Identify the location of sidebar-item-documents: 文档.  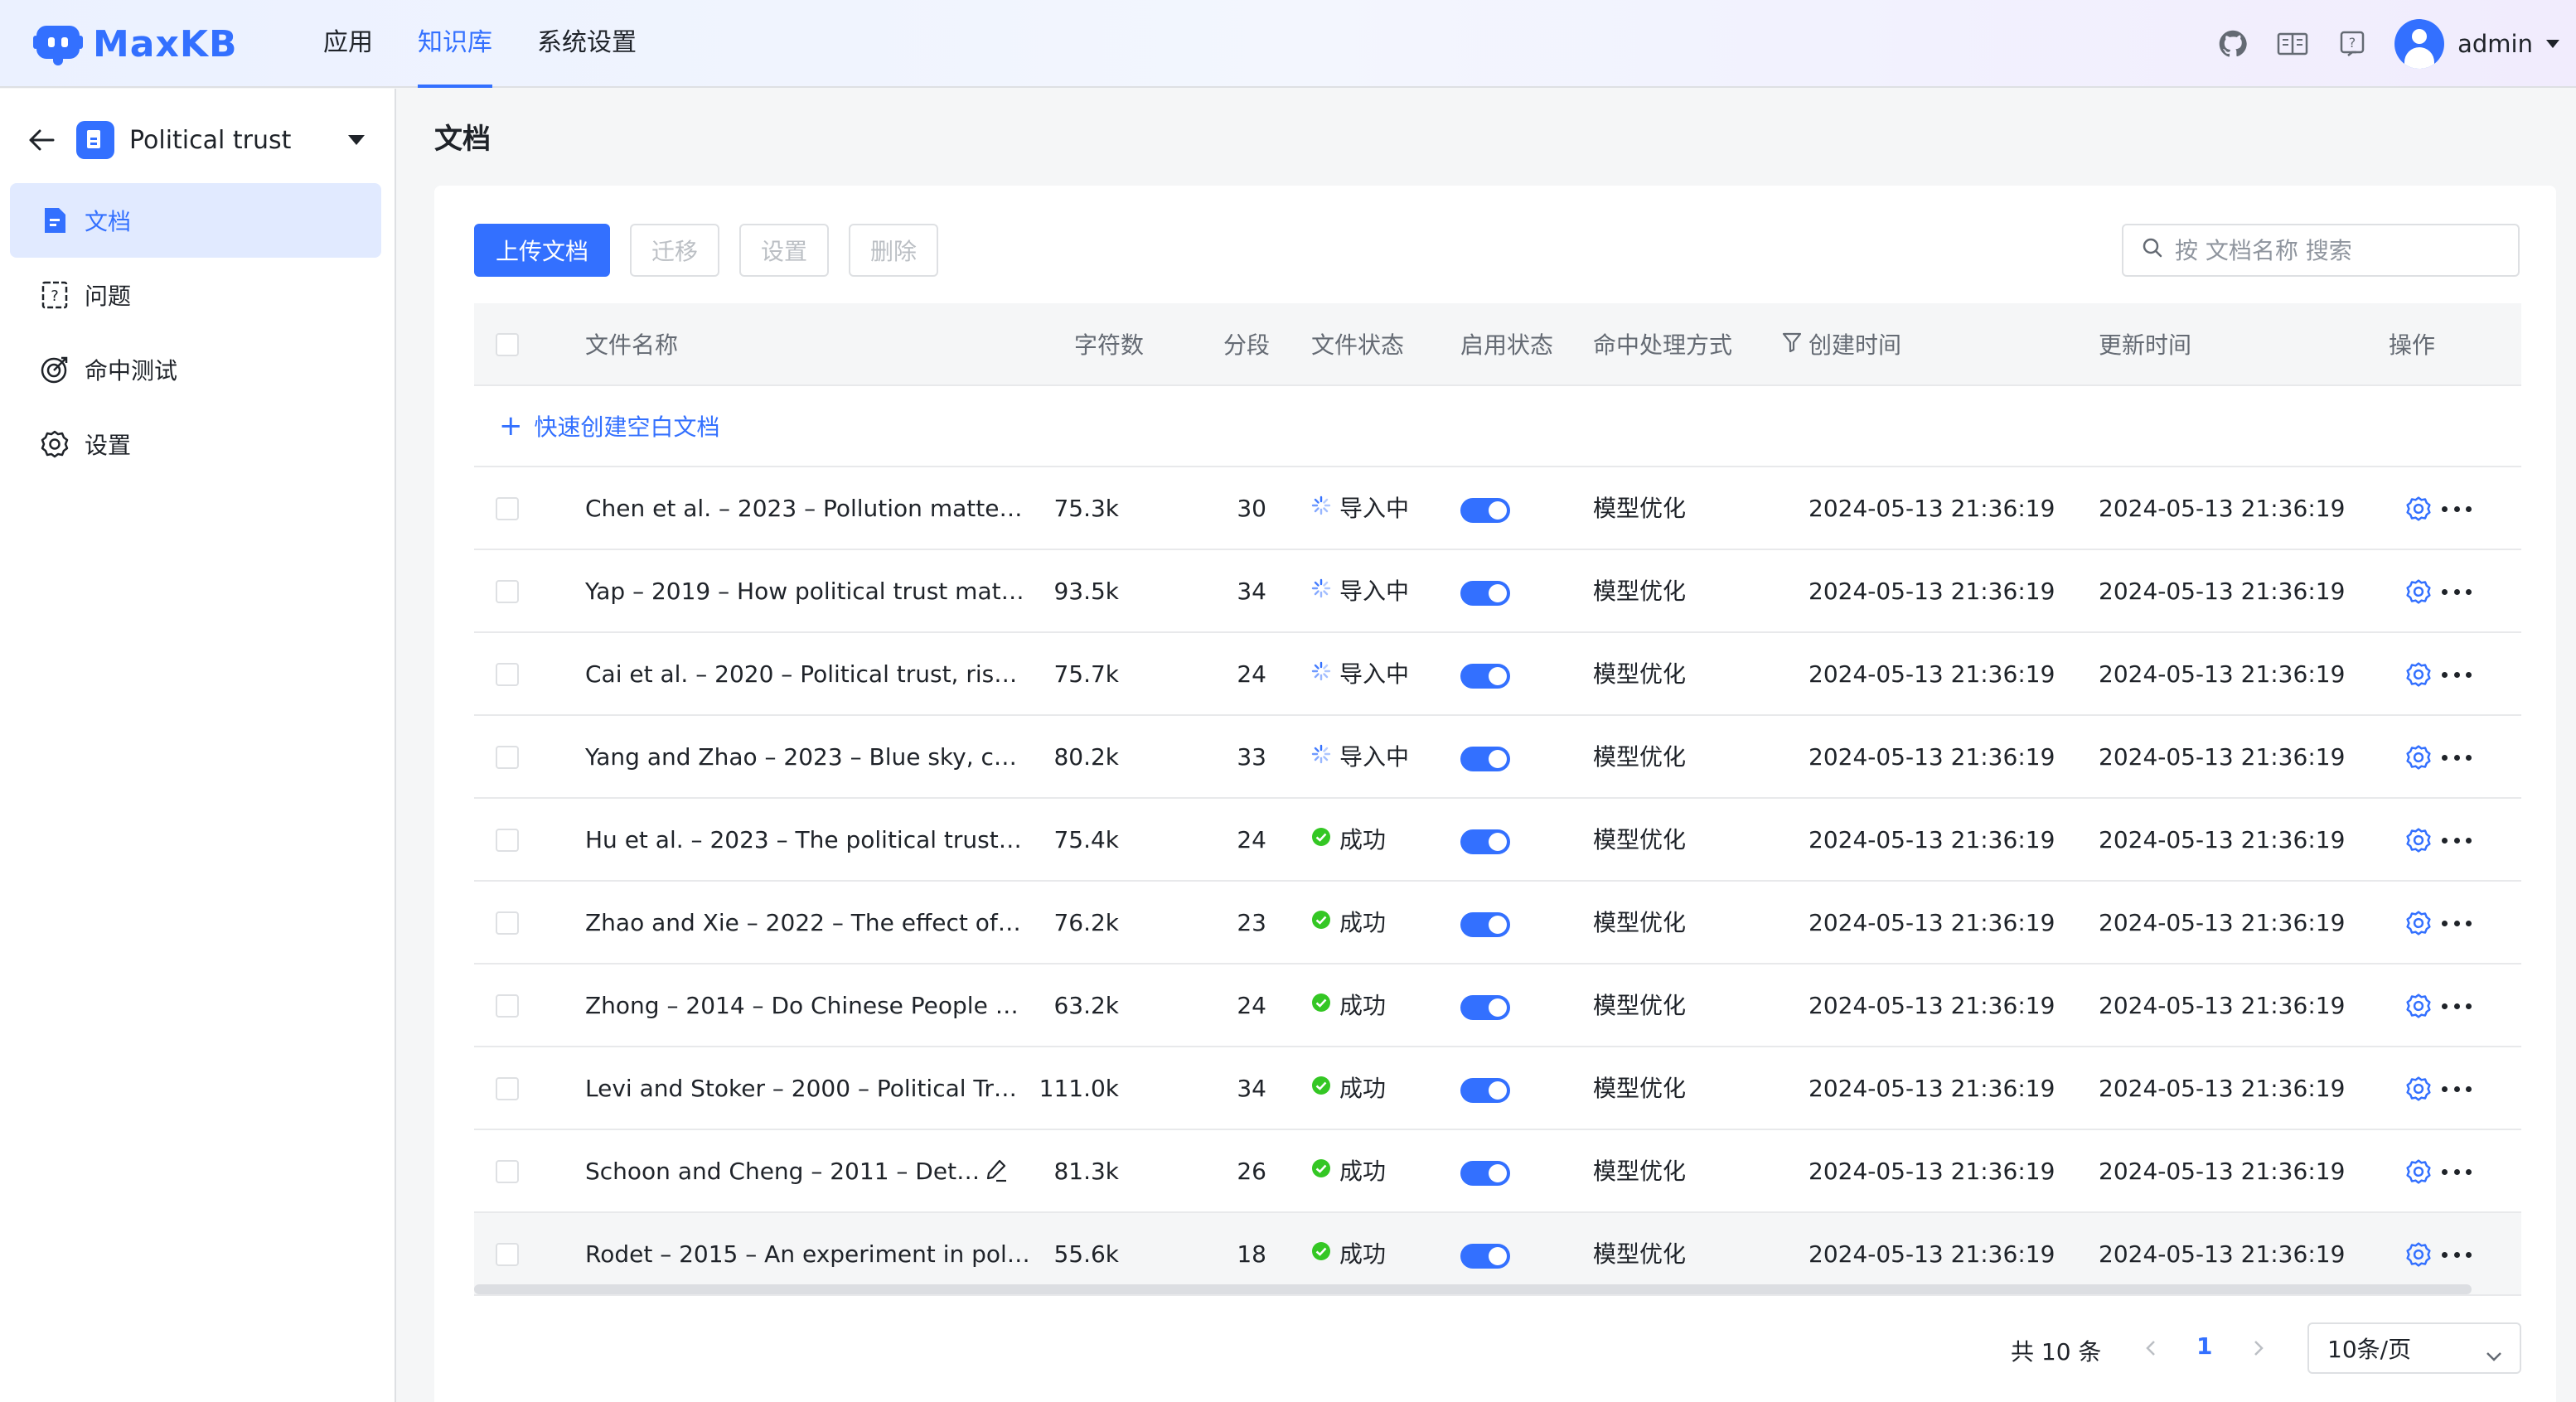
(195, 221).